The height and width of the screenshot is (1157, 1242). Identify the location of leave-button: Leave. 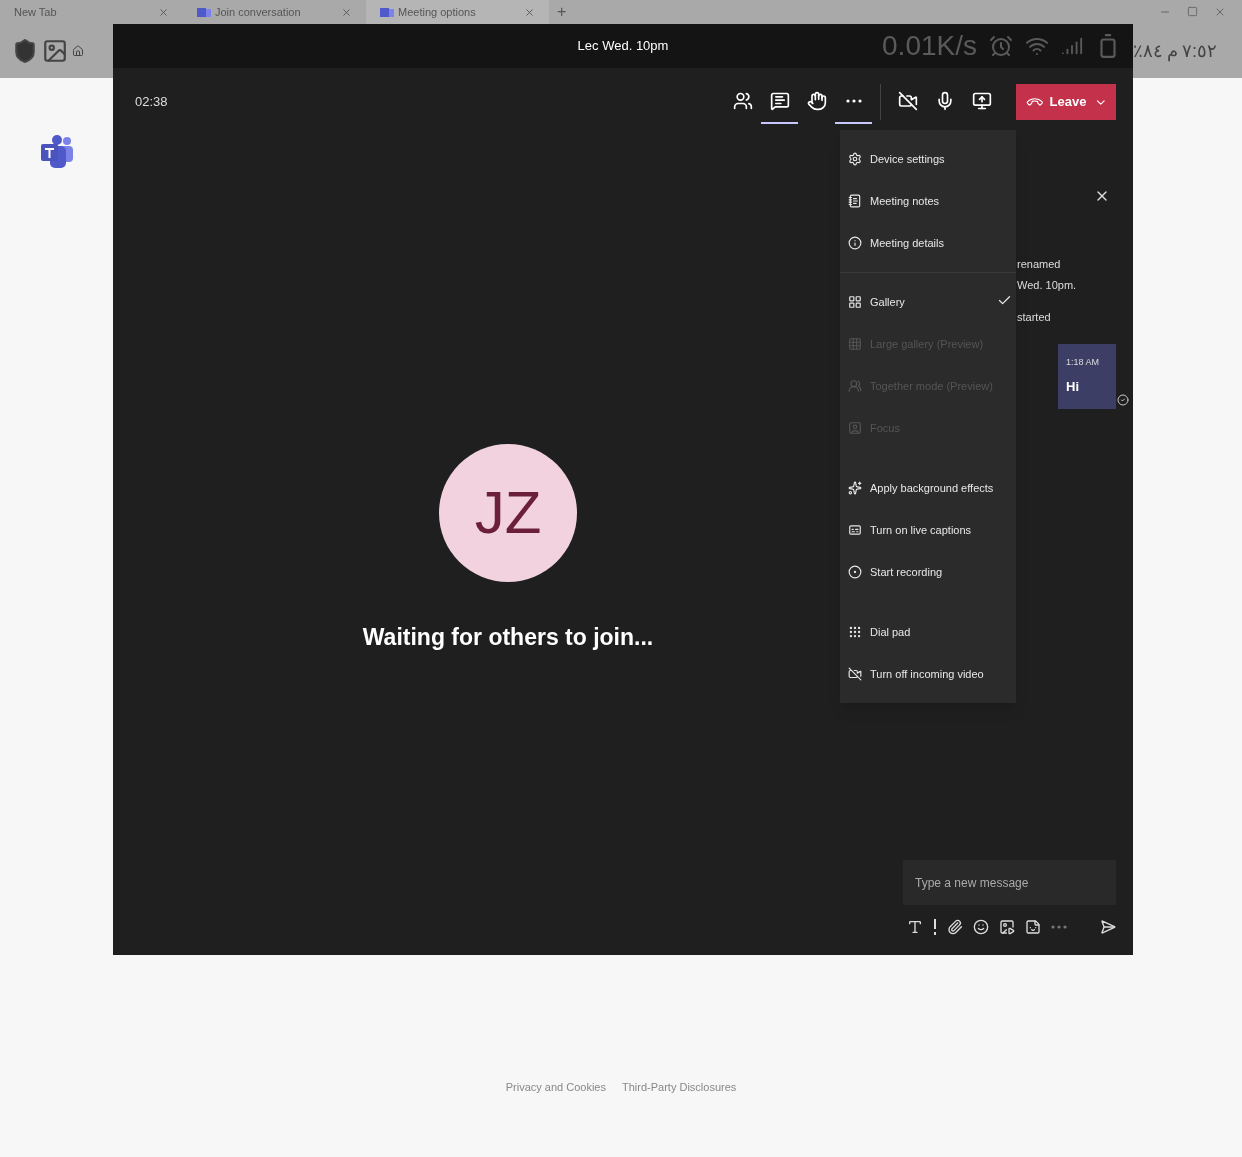
(1066, 102).